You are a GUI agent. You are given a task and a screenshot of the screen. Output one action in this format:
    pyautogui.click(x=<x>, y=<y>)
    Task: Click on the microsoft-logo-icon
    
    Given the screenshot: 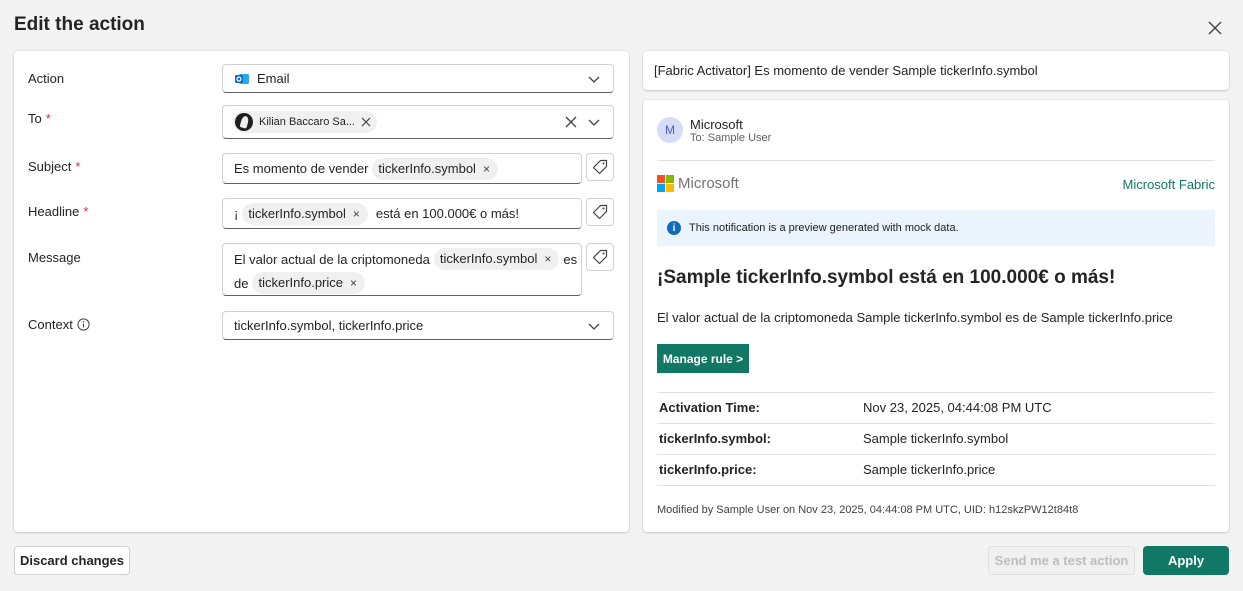 What is the action you would take?
    pyautogui.click(x=665, y=183)
    